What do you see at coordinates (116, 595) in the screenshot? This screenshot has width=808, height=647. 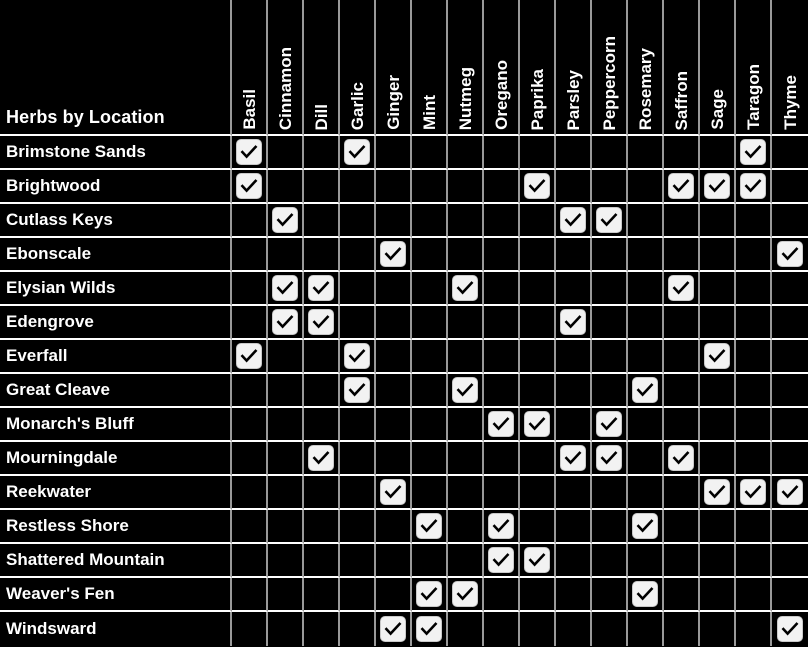 I see `row-header-weaver-s-fen: Weaver's Fen` at bounding box center [116, 595].